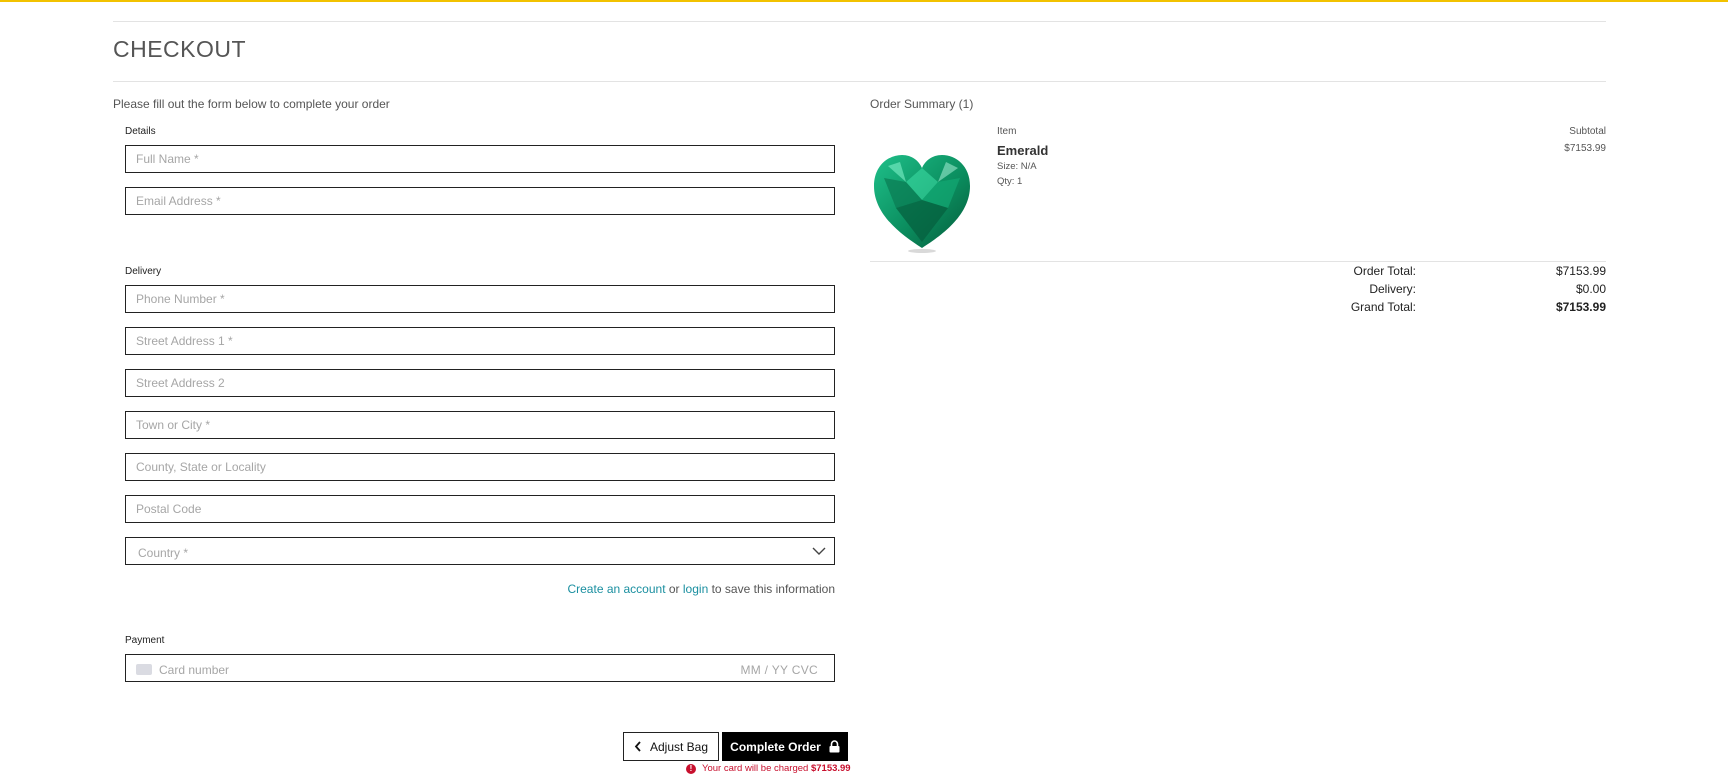  I want to click on item-subtotal: $7153.99, so click(1585, 148).